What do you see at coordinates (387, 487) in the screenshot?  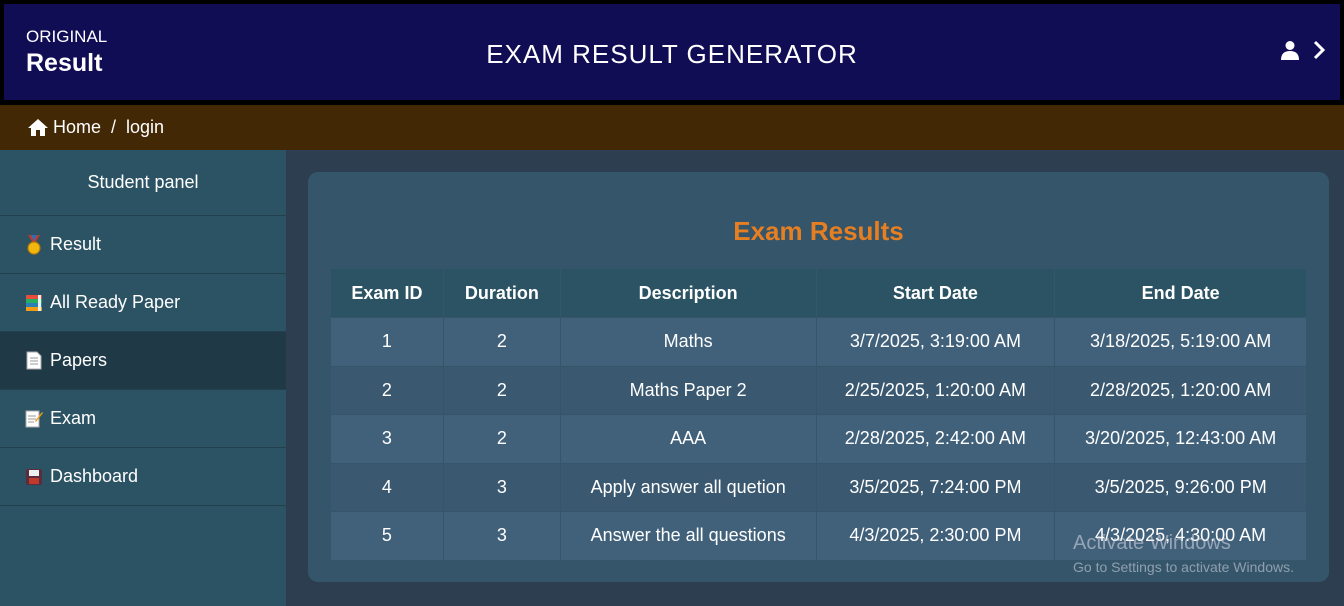 I see `table-cell: 4` at bounding box center [387, 487].